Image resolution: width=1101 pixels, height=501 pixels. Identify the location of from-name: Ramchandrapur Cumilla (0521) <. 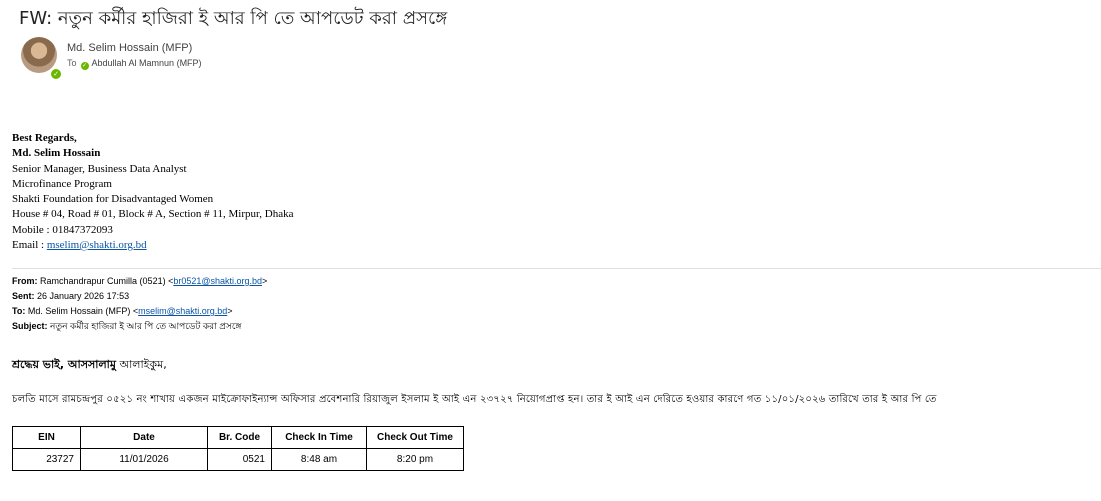
(107, 281).